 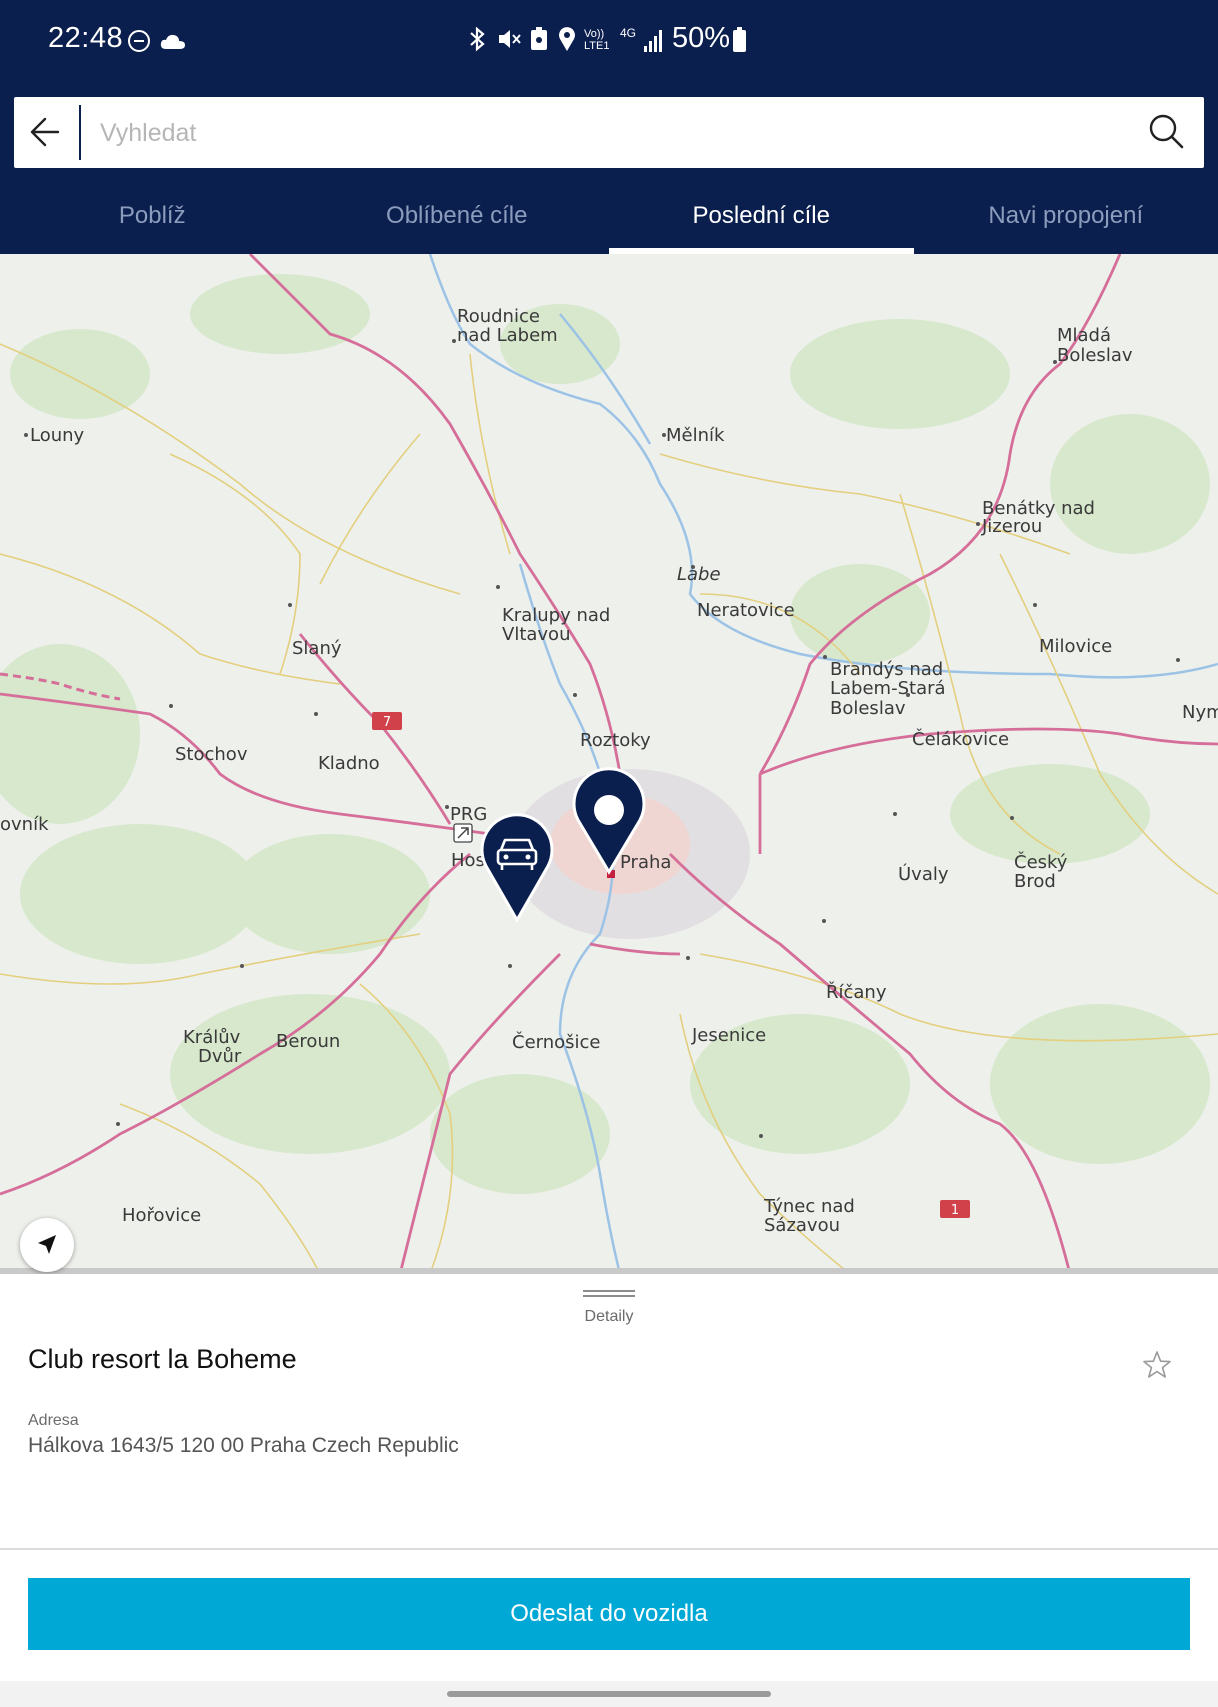 I want to click on road-shield-1-label: 1, so click(x=955, y=1210).